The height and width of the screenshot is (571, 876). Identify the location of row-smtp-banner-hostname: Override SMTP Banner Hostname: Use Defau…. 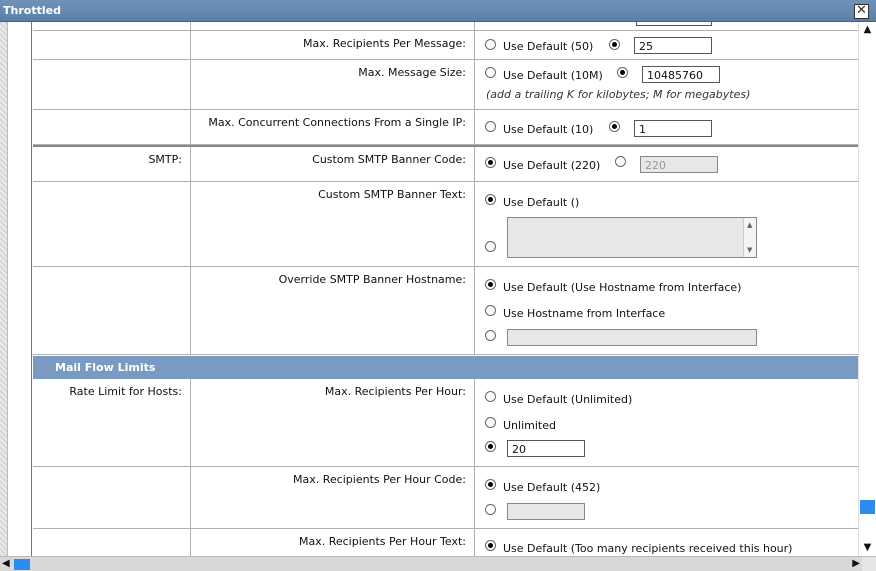
(445, 311).